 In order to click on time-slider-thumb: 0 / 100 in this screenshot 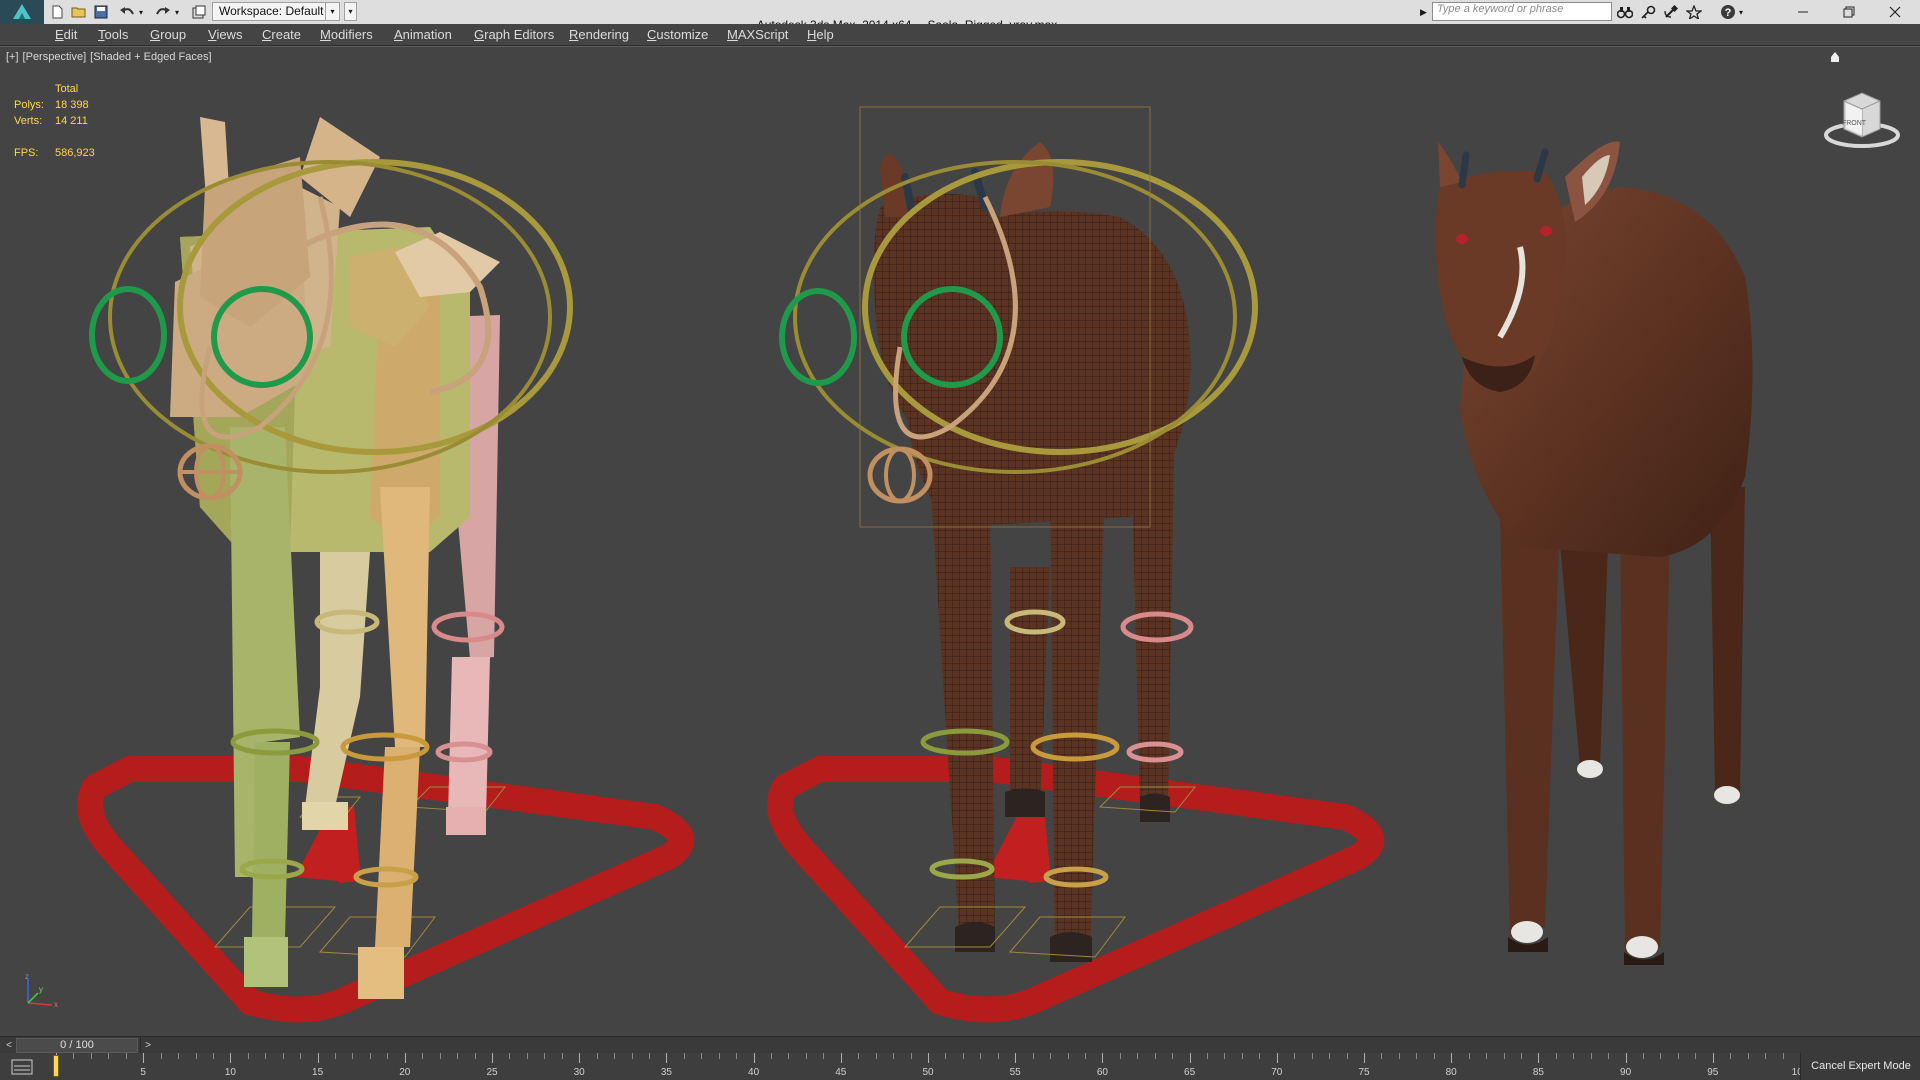, I will do `click(77, 1045)`.